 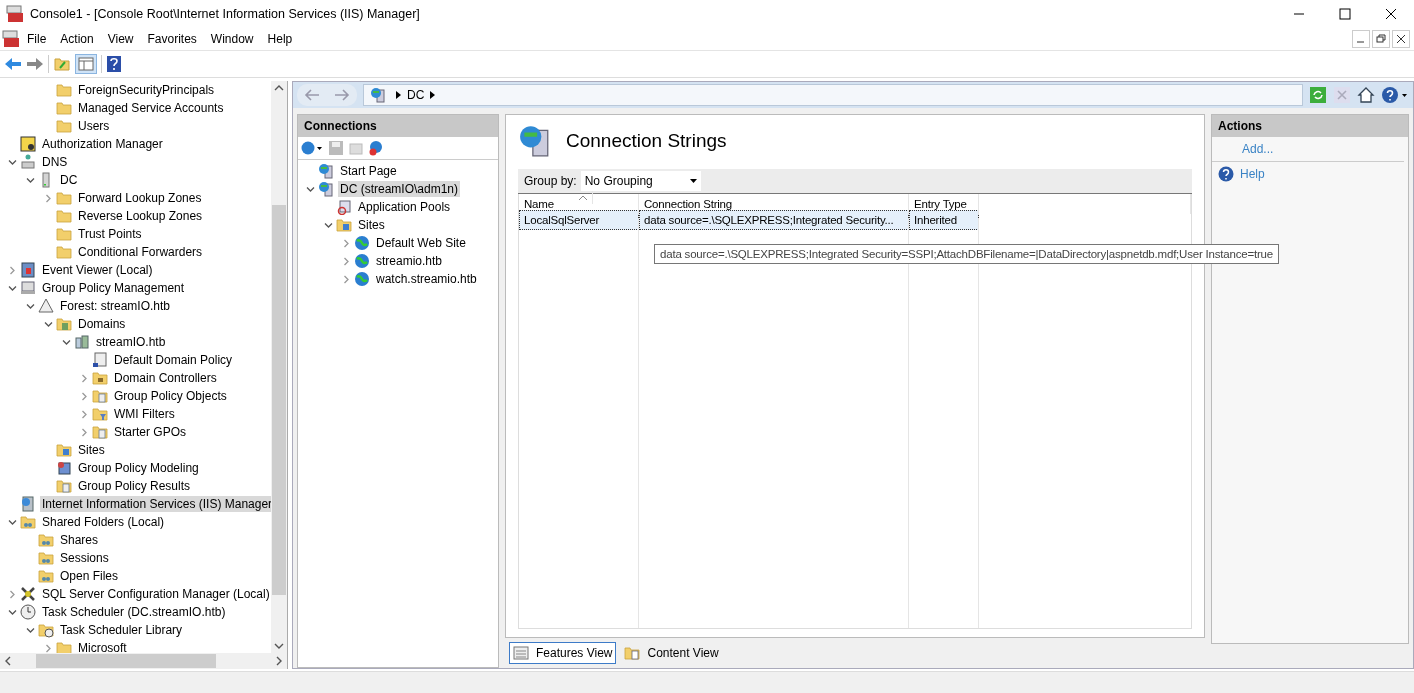 What do you see at coordinates (170, 396) in the screenshot?
I see `tree-item: Group Policy Objects` at bounding box center [170, 396].